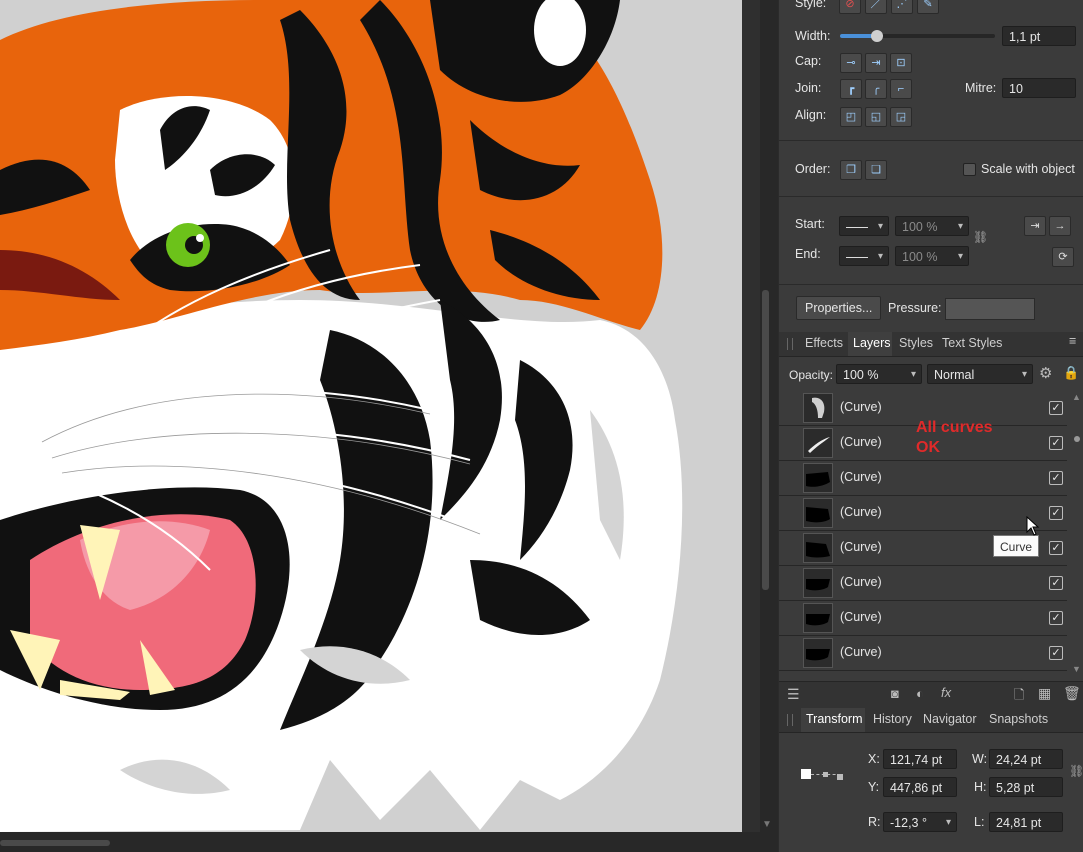 The height and width of the screenshot is (852, 1083). Describe the element at coordinates (864, 226) in the screenshot. I see `start-arrowhead-dropdown` at that location.